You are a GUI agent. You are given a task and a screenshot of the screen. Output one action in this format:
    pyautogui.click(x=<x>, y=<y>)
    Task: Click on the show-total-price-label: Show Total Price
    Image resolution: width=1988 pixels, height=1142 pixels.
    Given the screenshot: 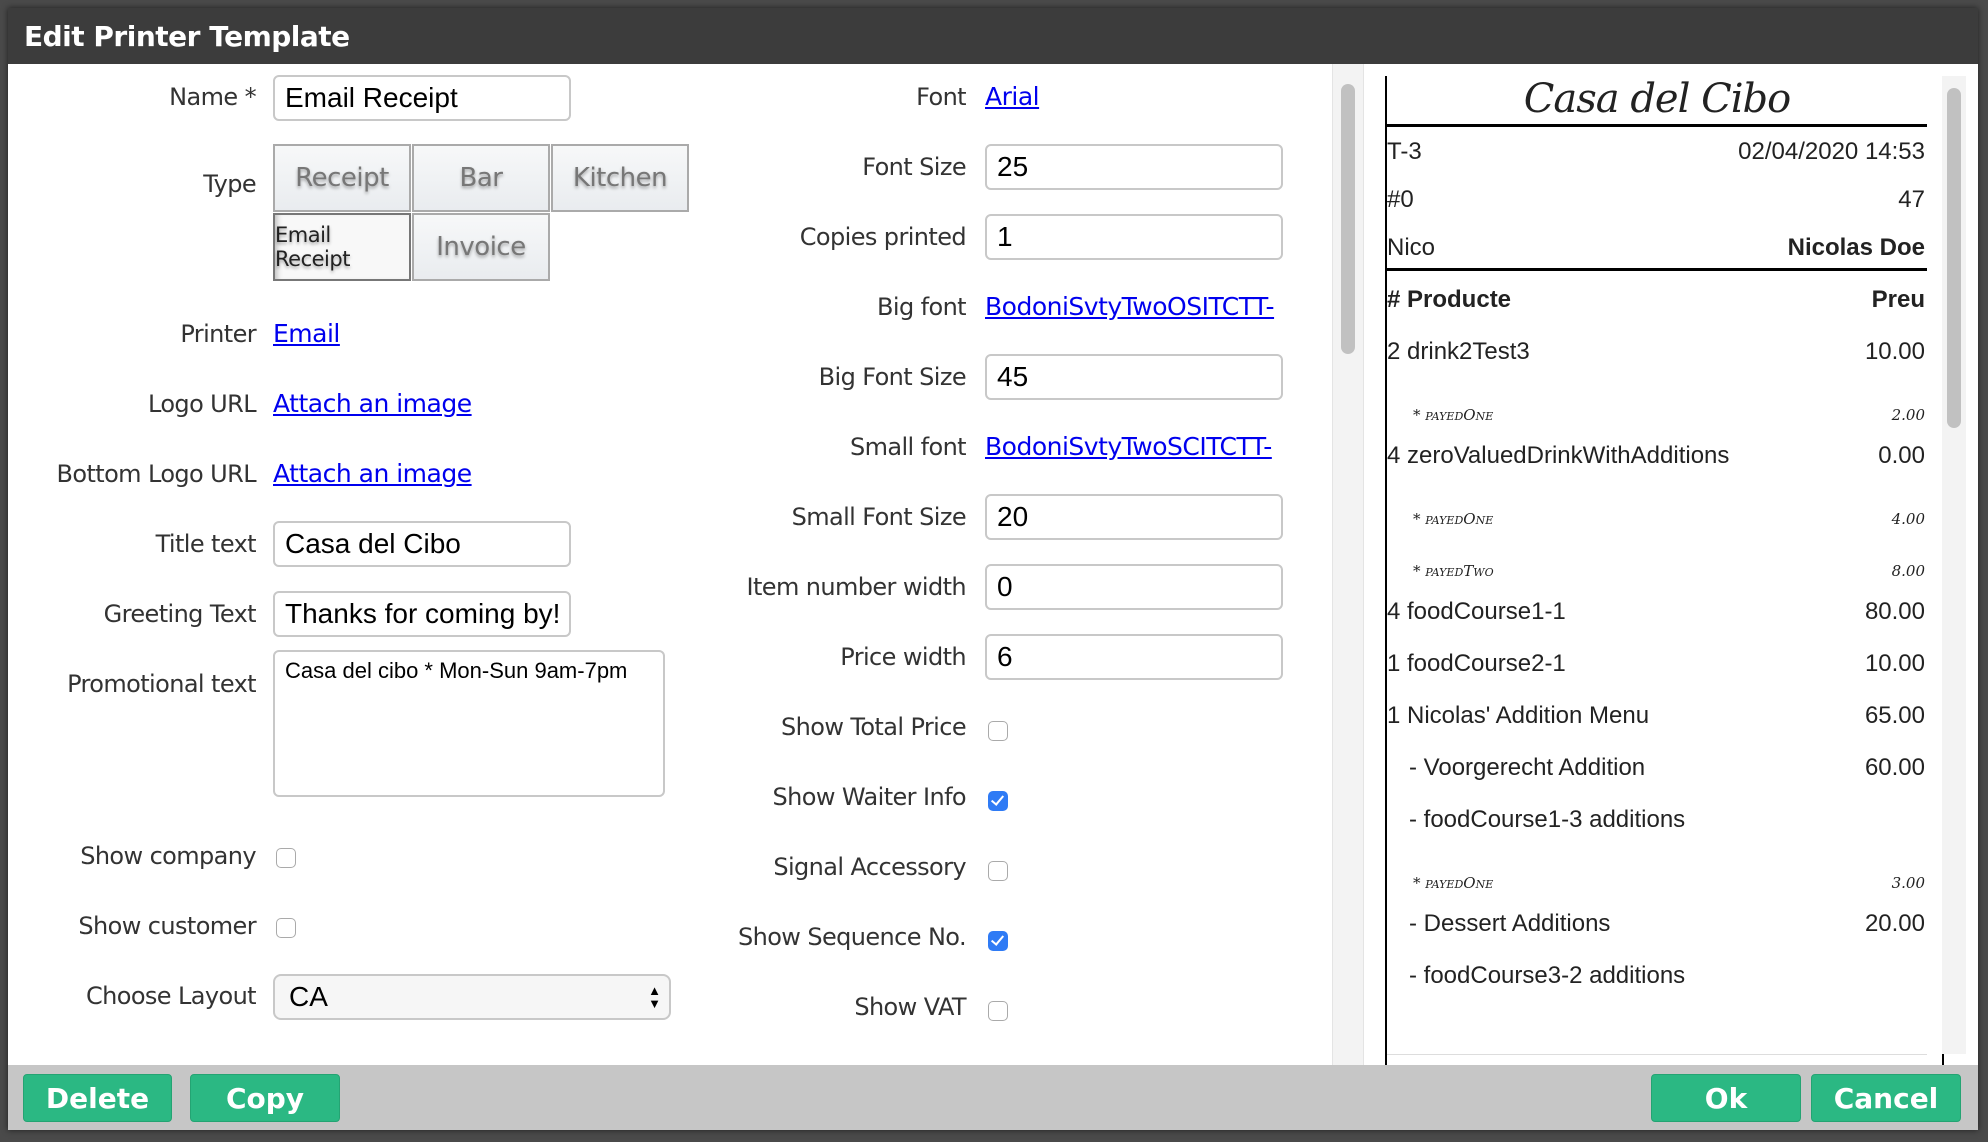 What is the action you would take?
    pyautogui.click(x=873, y=727)
    